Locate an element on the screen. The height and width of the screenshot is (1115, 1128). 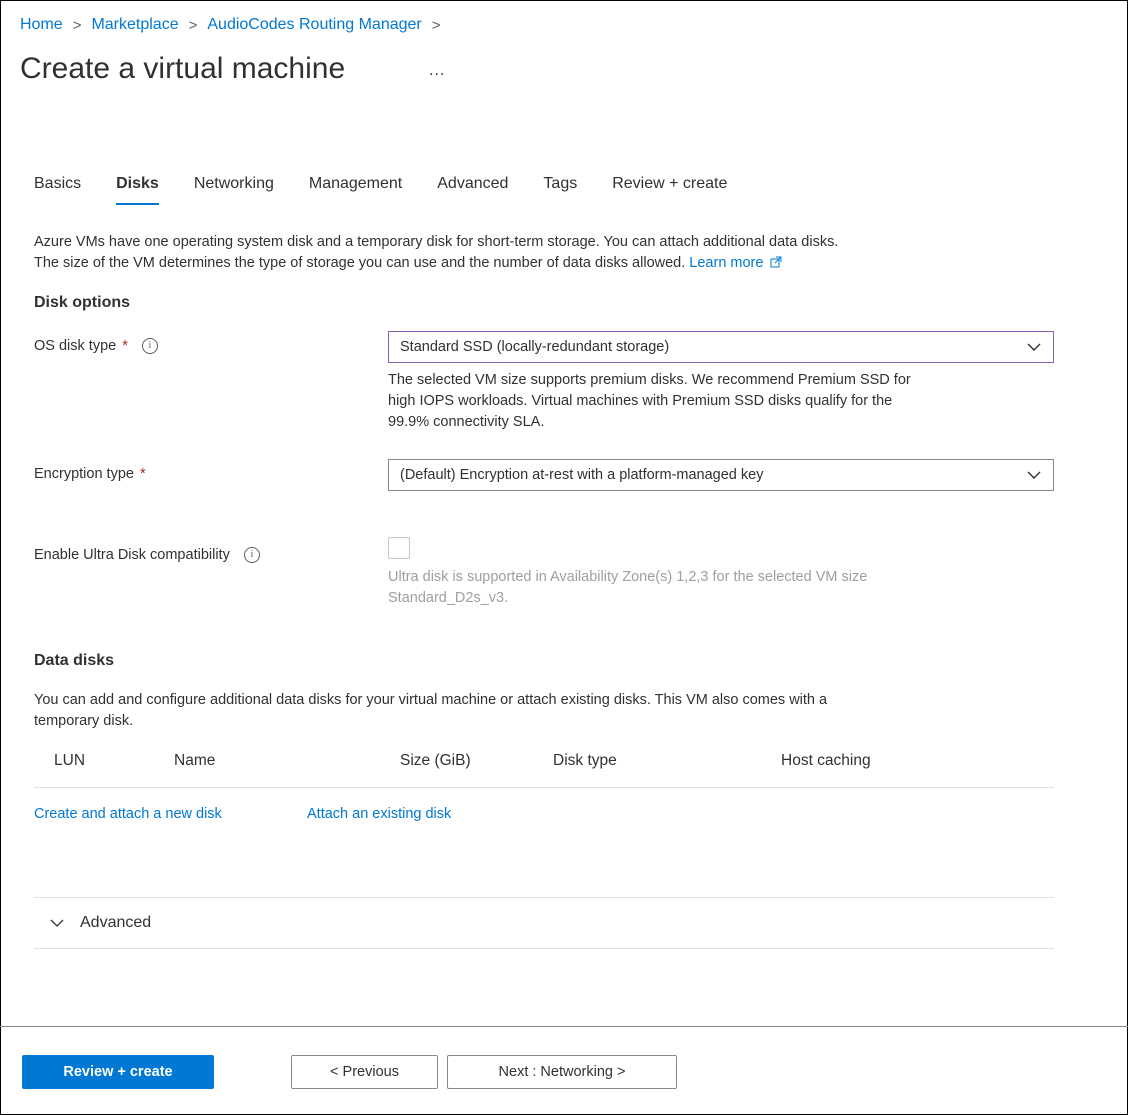
previous-button: < Previous is located at coordinates (364, 1072).